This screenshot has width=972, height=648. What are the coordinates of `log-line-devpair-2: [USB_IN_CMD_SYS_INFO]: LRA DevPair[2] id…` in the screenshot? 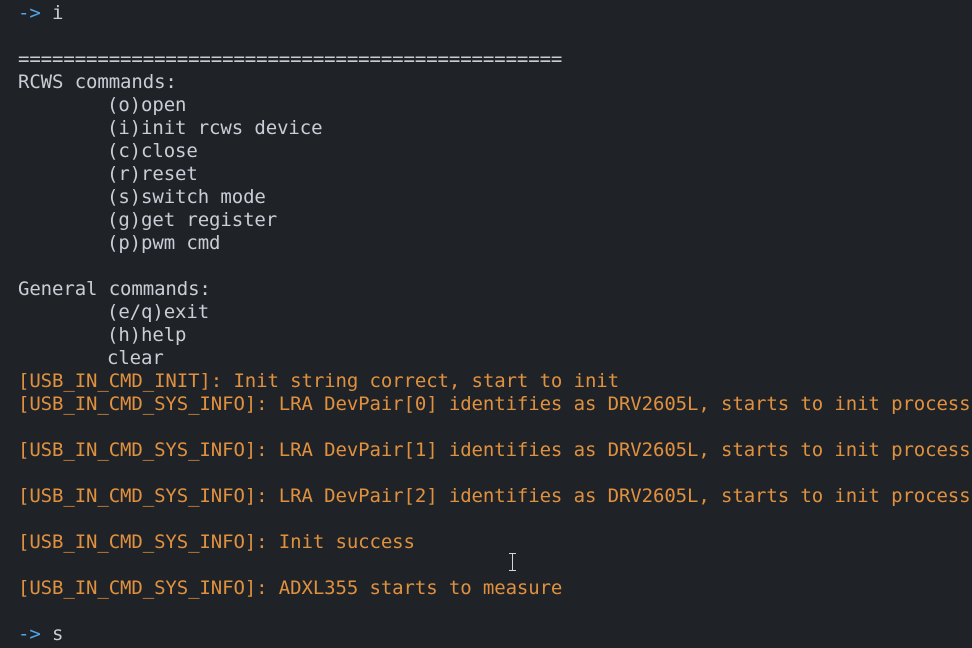 It's located at (494, 496).